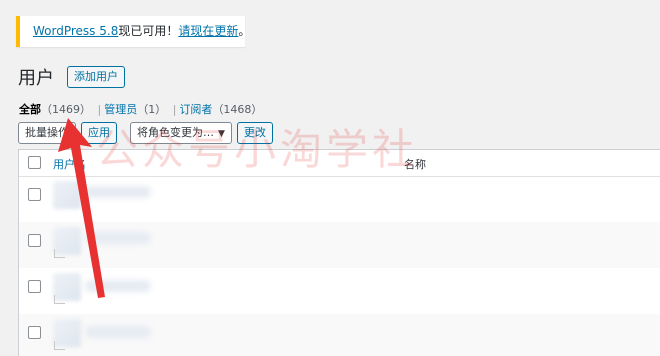 This screenshot has height=356, width=660. What do you see at coordinates (244, 31) in the screenshot?
I see `notice-end: 。` at bounding box center [244, 31].